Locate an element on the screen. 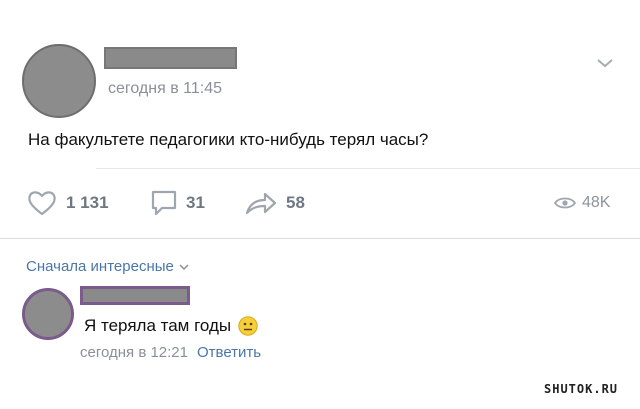 This screenshot has width=640, height=409. neutral-face-emoji-icon is located at coordinates (248, 326).